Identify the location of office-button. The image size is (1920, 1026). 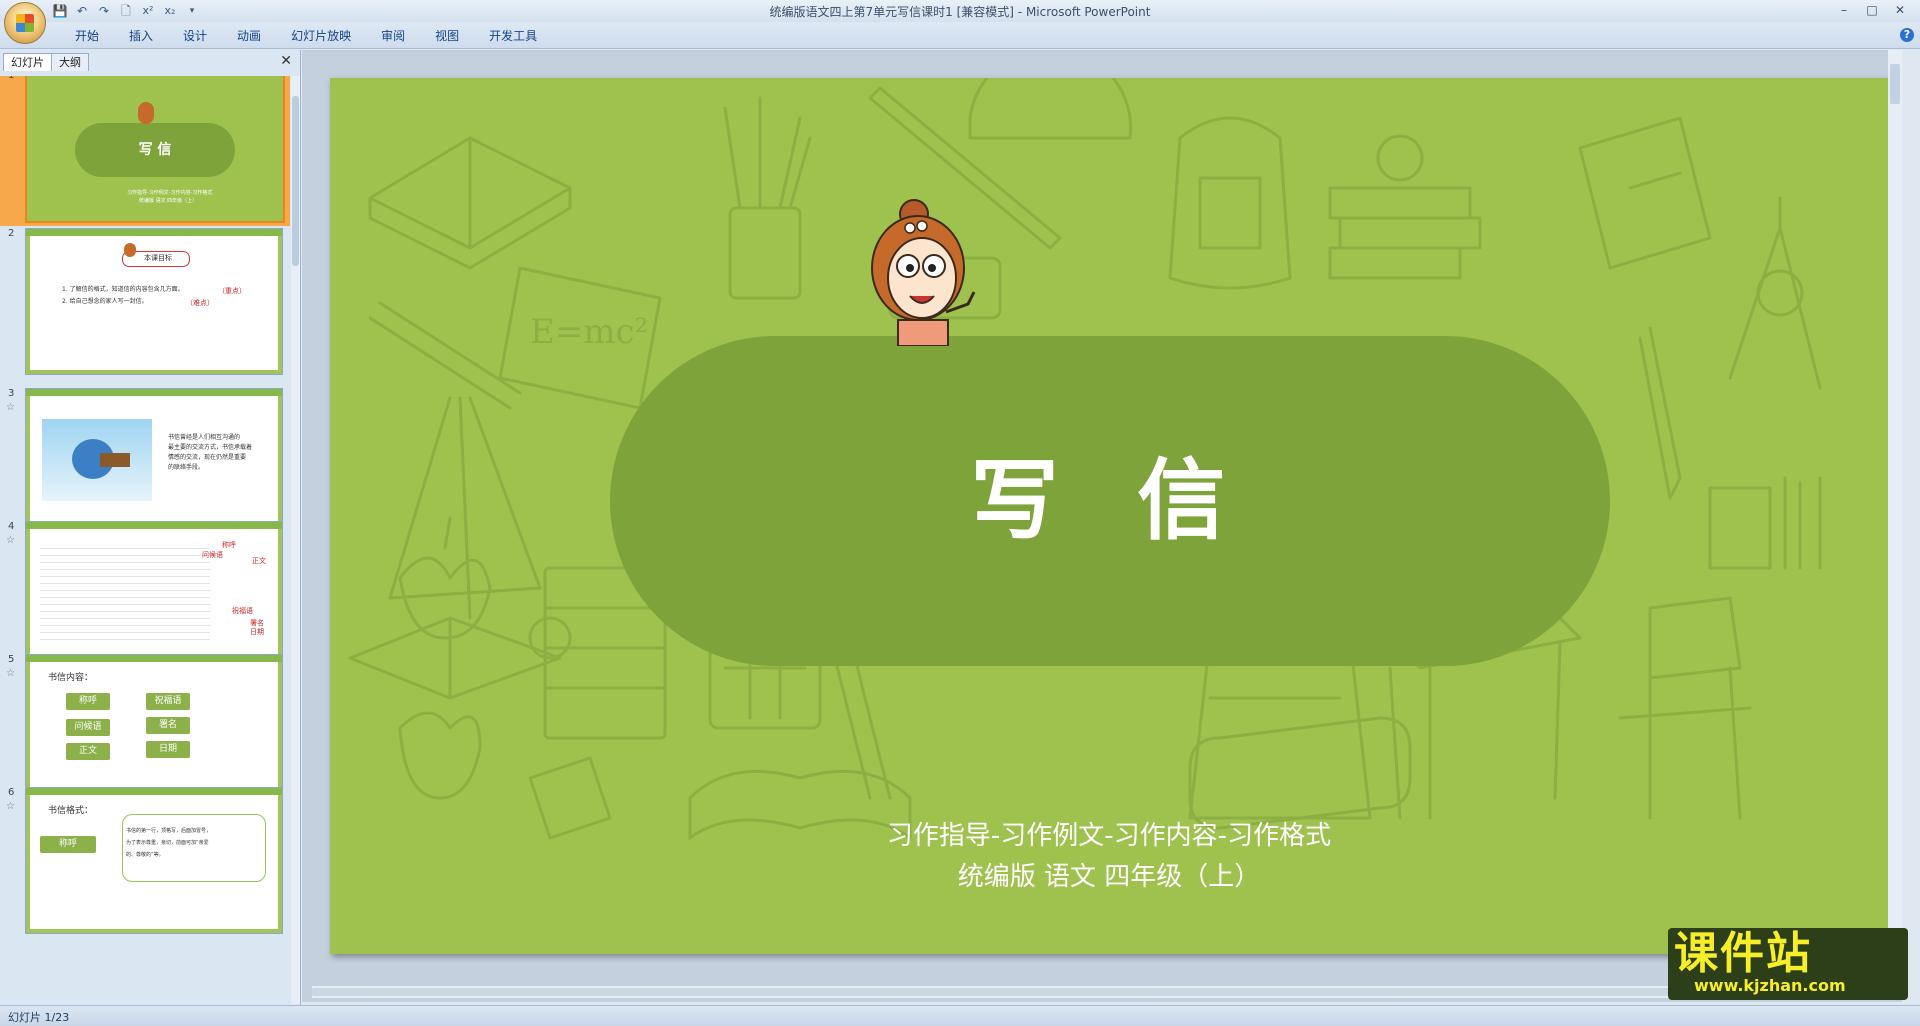
(25, 23).